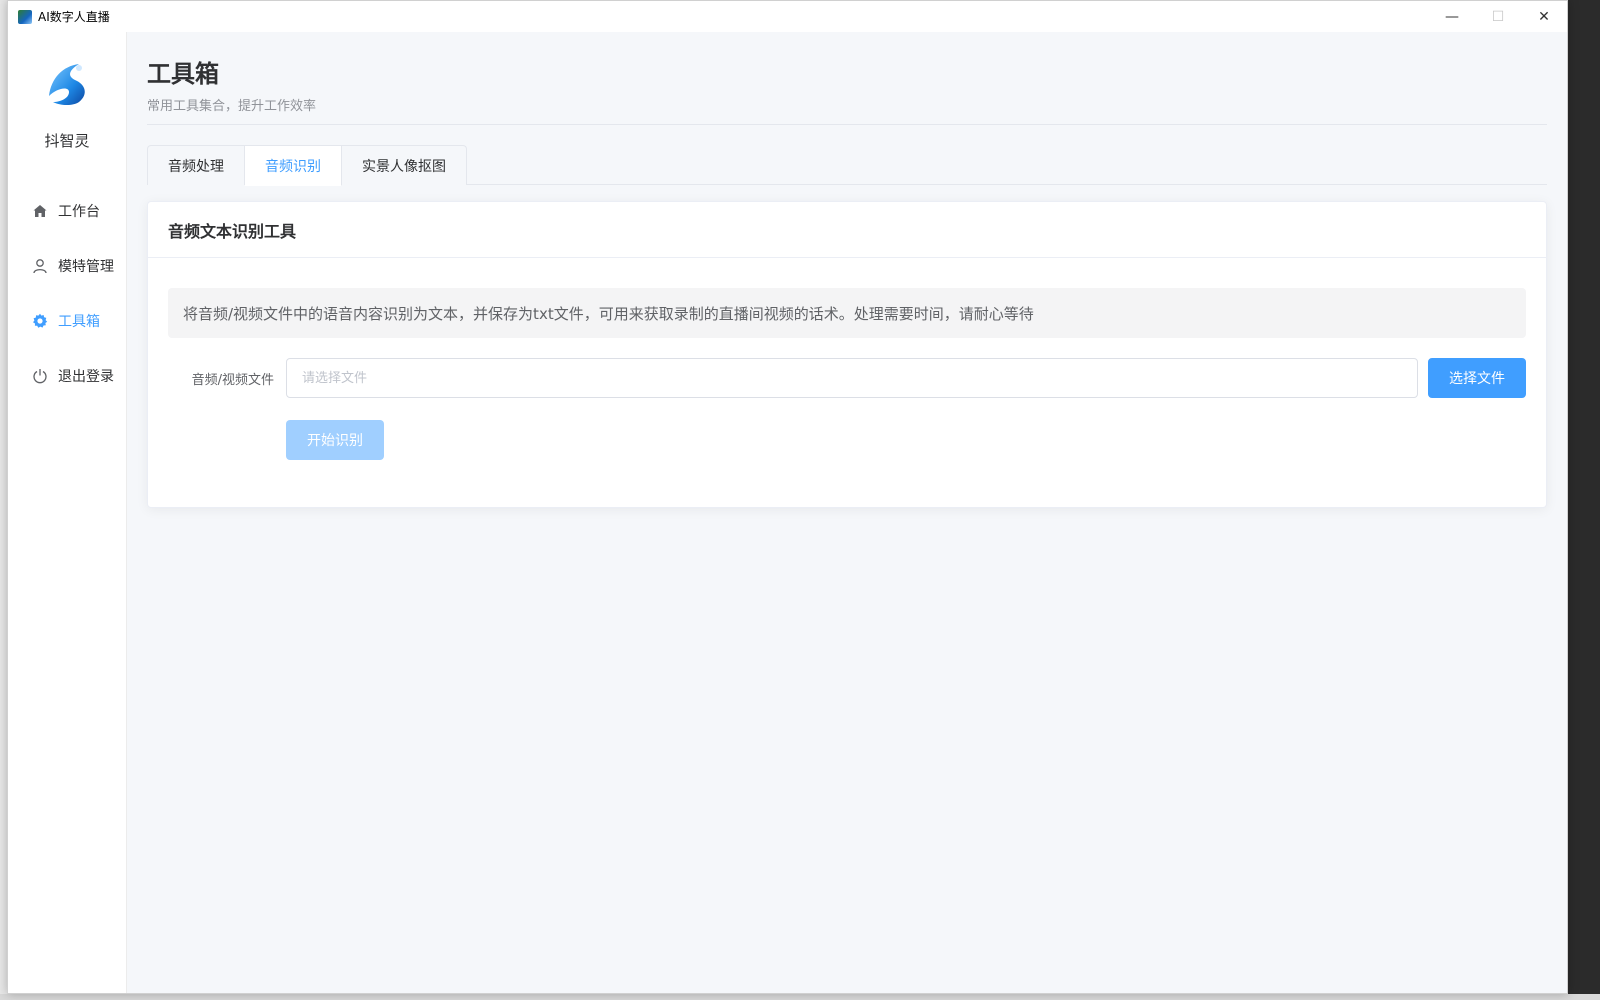  I want to click on sidebar-item-models: 模特管理, so click(67, 265).